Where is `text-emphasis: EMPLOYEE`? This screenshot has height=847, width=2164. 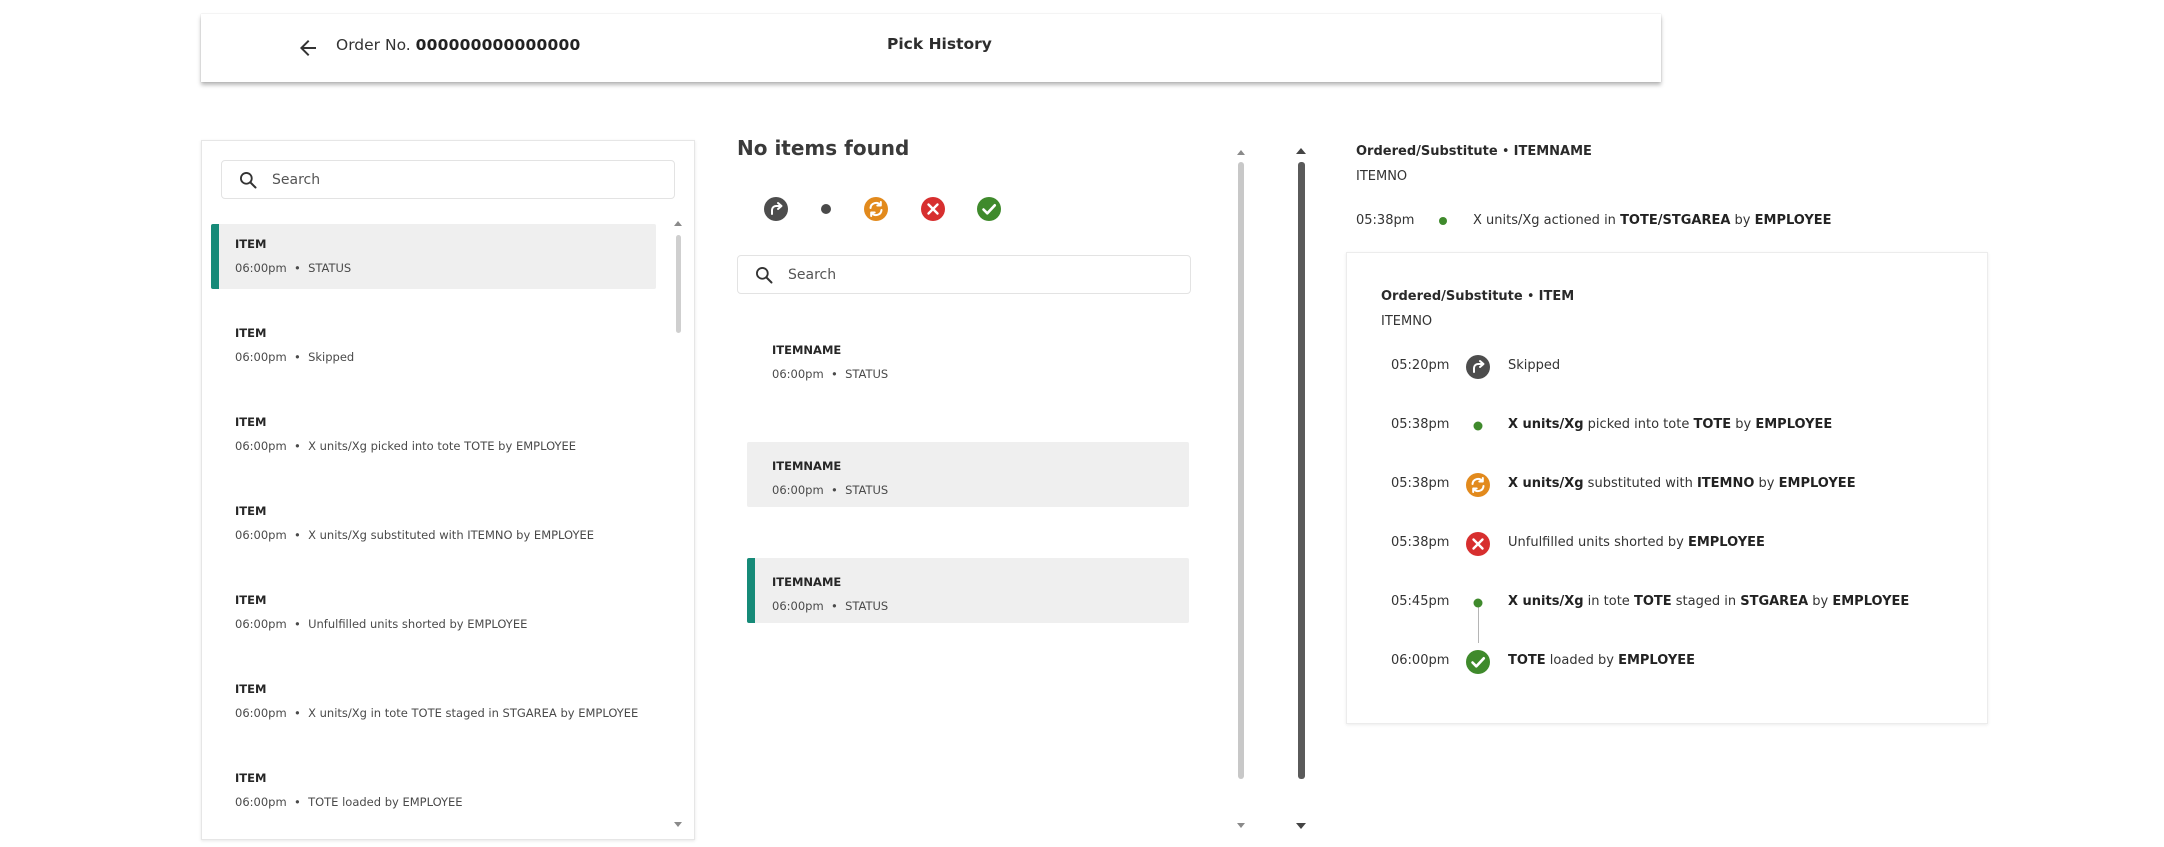
text-emphasis: EMPLOYEE is located at coordinates (1793, 220).